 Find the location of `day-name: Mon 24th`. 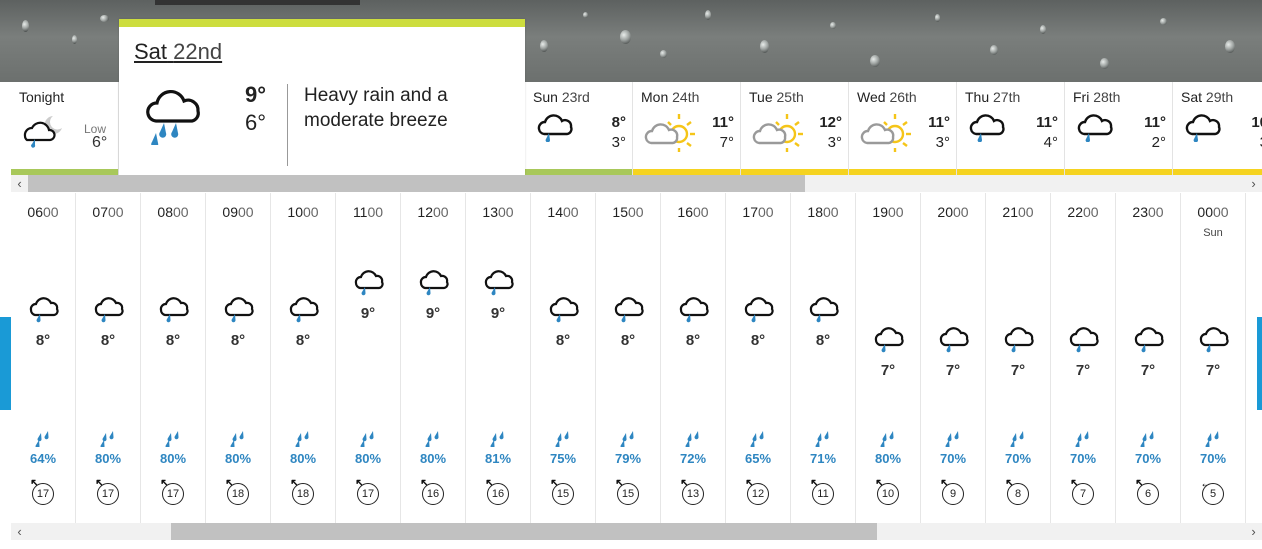

day-name: Mon 24th is located at coordinates (670, 97).